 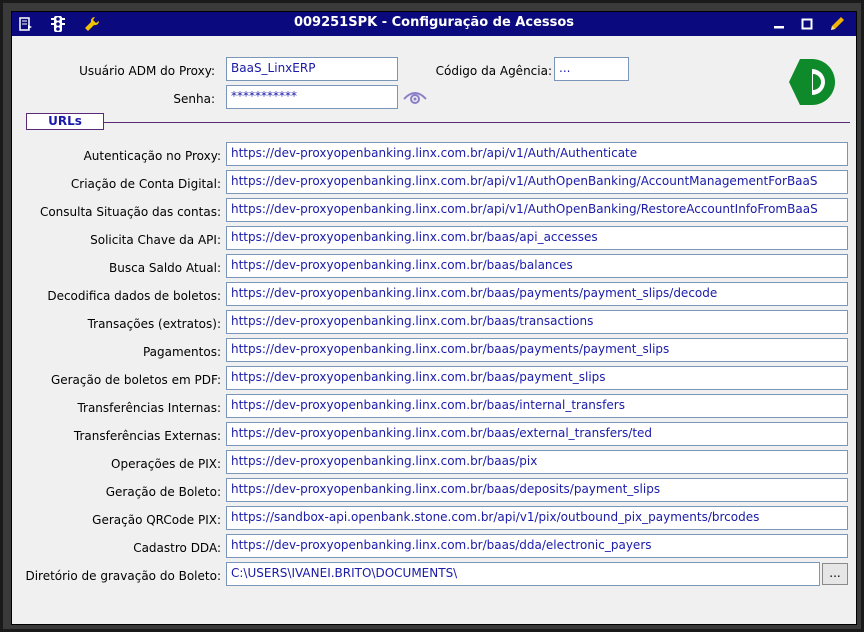 I want to click on url-label: Solicita Chave da API:, so click(x=155, y=240).